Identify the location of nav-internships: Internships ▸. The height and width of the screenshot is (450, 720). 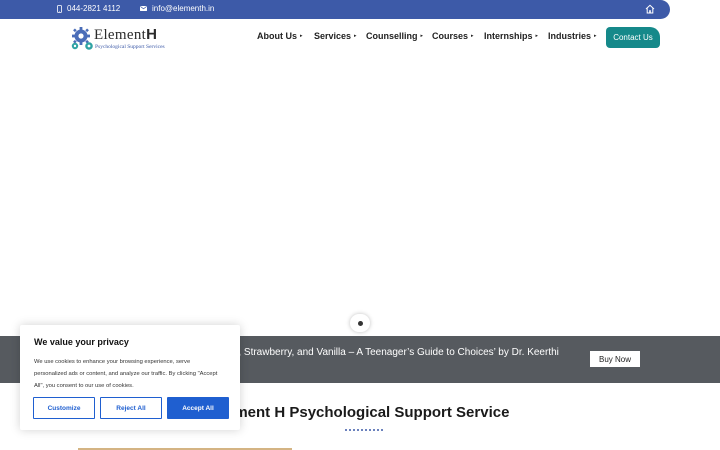
(511, 36).